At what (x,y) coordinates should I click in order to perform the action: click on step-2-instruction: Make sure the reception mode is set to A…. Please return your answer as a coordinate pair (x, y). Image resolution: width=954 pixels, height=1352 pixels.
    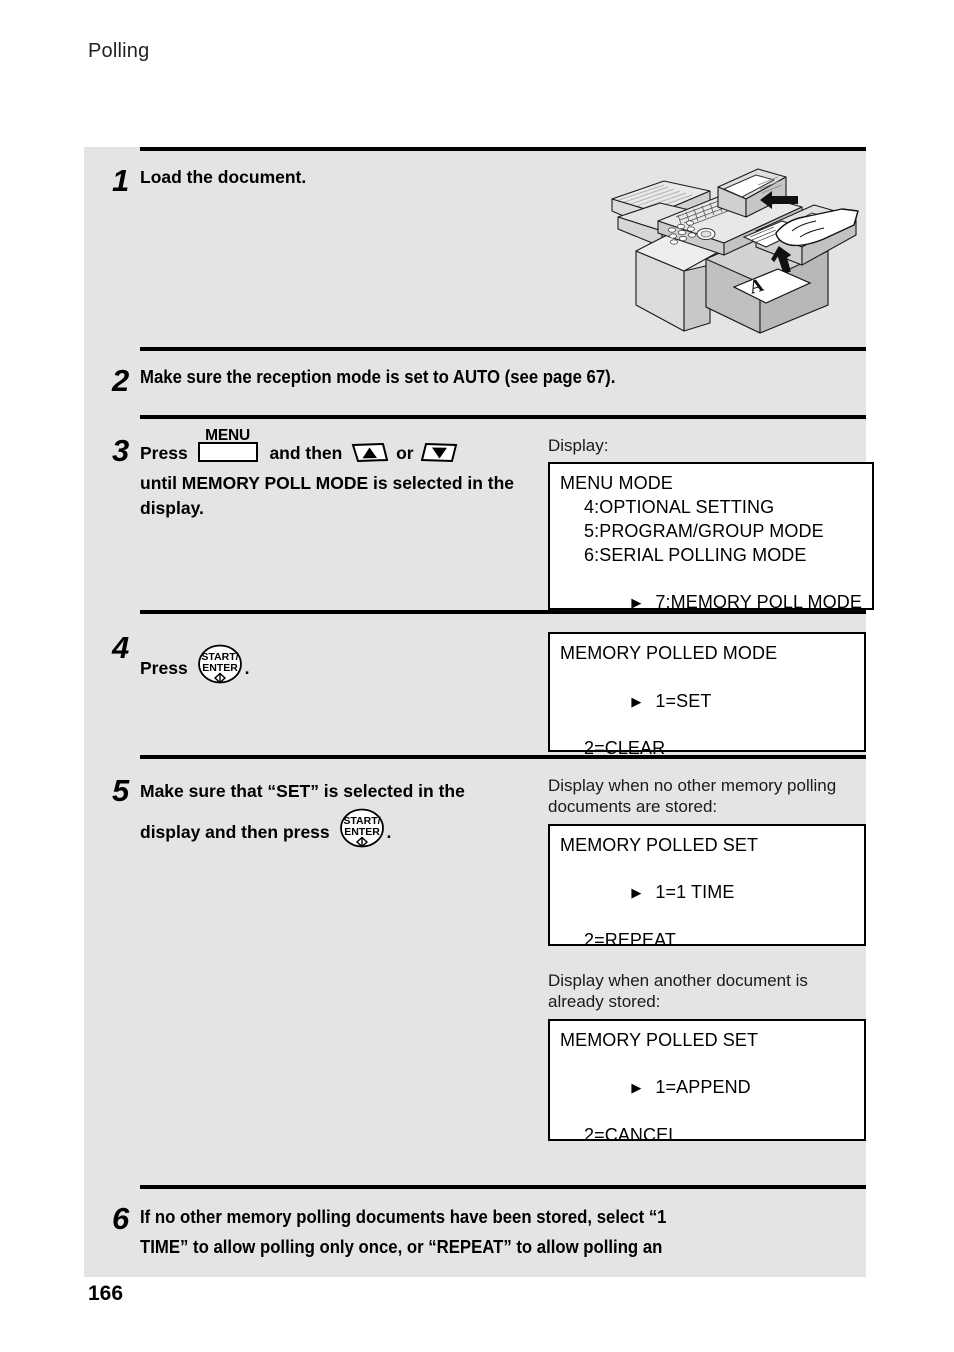
    Looking at the image, I should click on (378, 377).